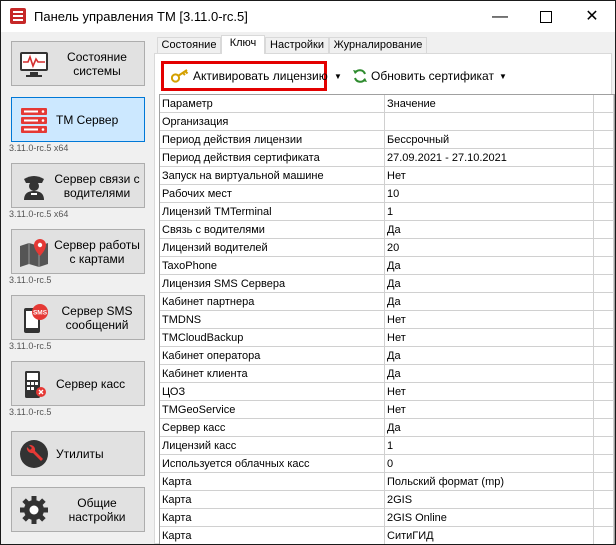 This screenshot has width=616, height=545. I want to click on sidebar-item-tm-server: ТМ Сервер, so click(78, 119).